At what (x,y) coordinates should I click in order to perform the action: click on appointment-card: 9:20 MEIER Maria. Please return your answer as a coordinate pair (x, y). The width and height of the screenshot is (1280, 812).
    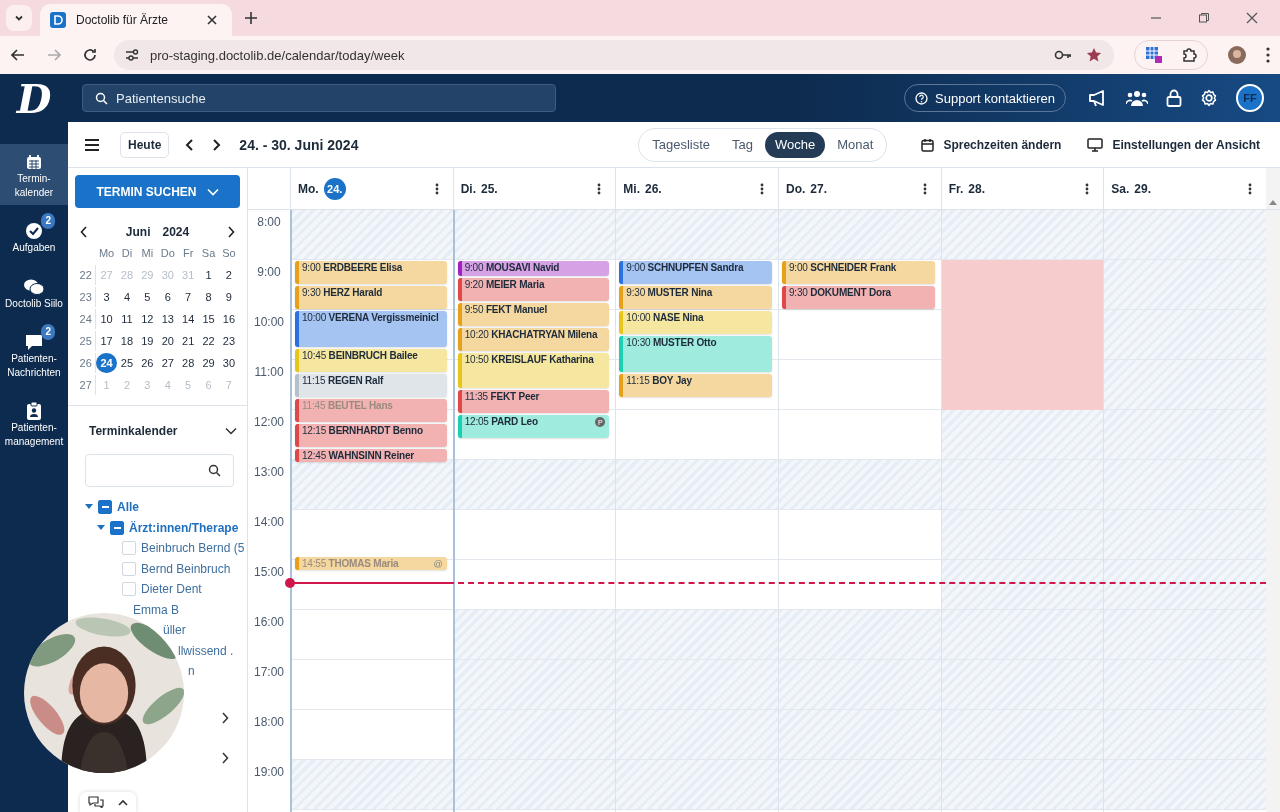
    Looking at the image, I should click on (533, 289).